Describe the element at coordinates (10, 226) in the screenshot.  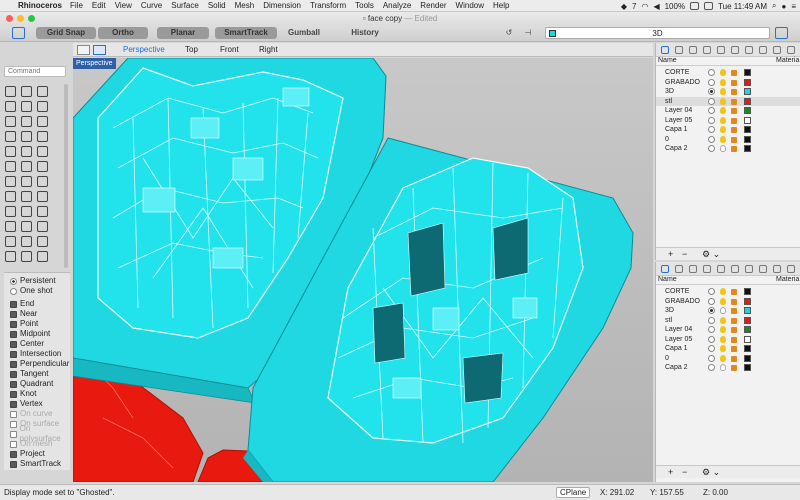
I see `dimension-icon` at that location.